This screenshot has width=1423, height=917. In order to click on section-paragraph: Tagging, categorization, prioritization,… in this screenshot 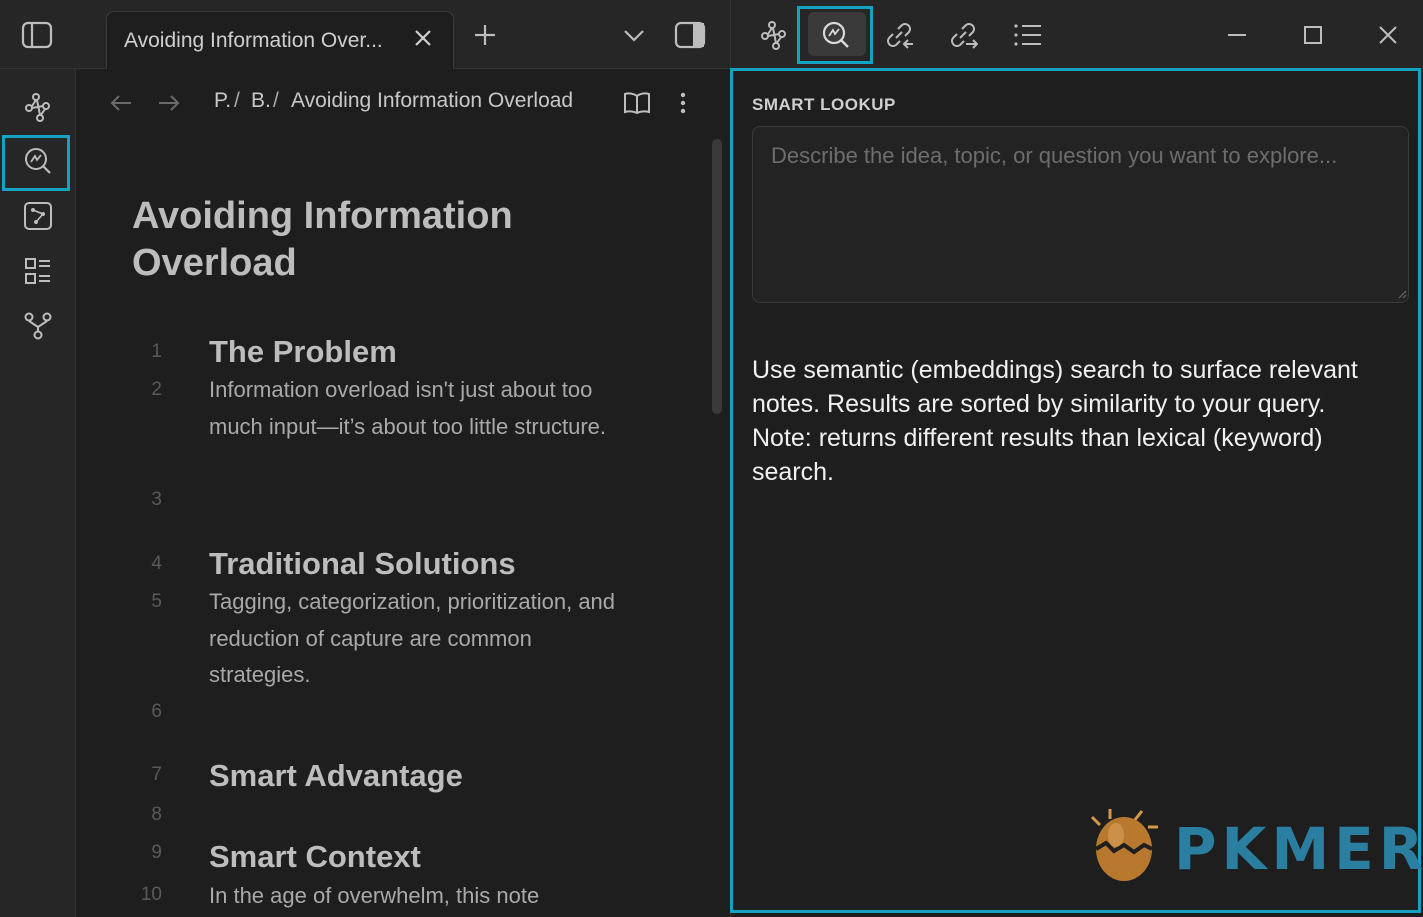, I will do `click(412, 638)`.